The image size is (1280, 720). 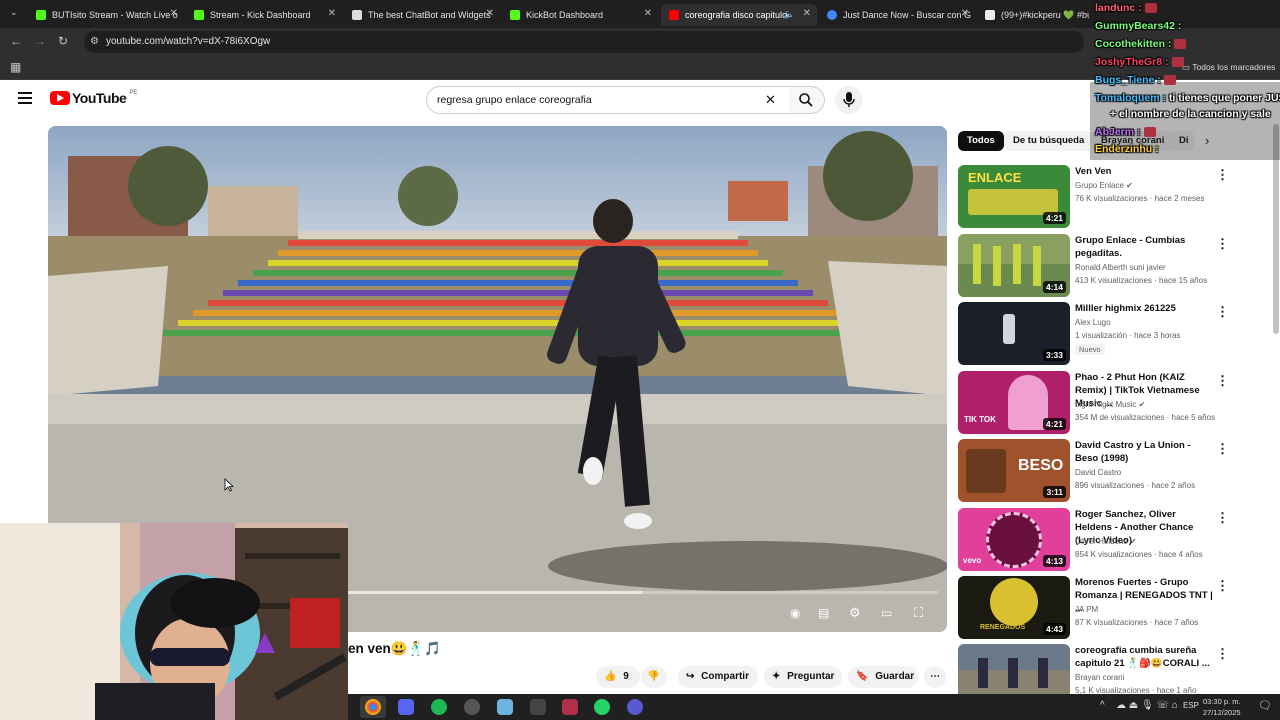 I want to click on subtitles-icon: ▤, so click(x=823, y=613).